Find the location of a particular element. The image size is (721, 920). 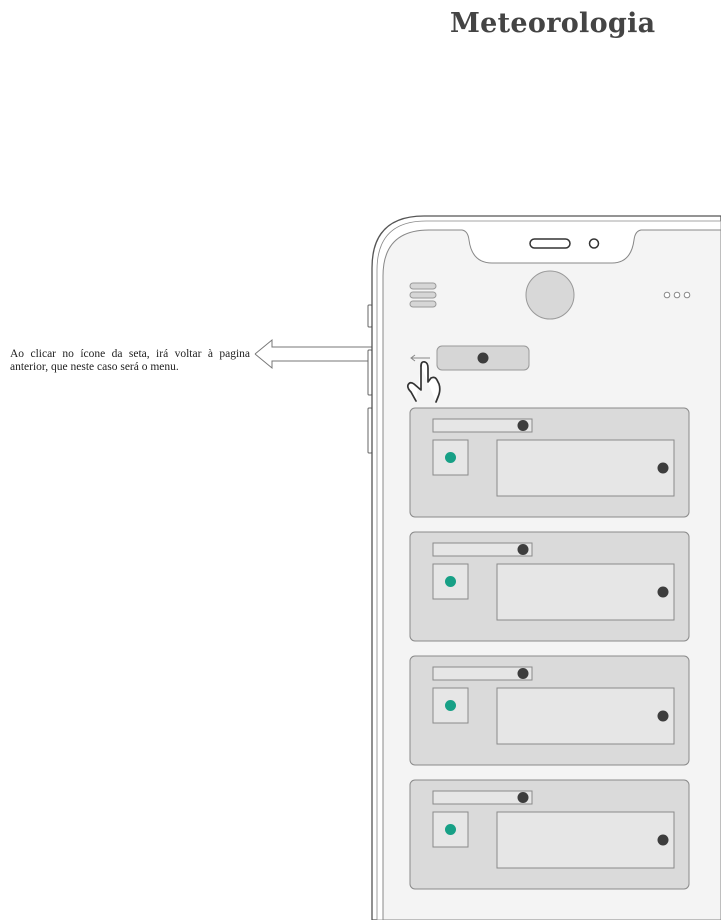

front-camera is located at coordinates (594, 243).